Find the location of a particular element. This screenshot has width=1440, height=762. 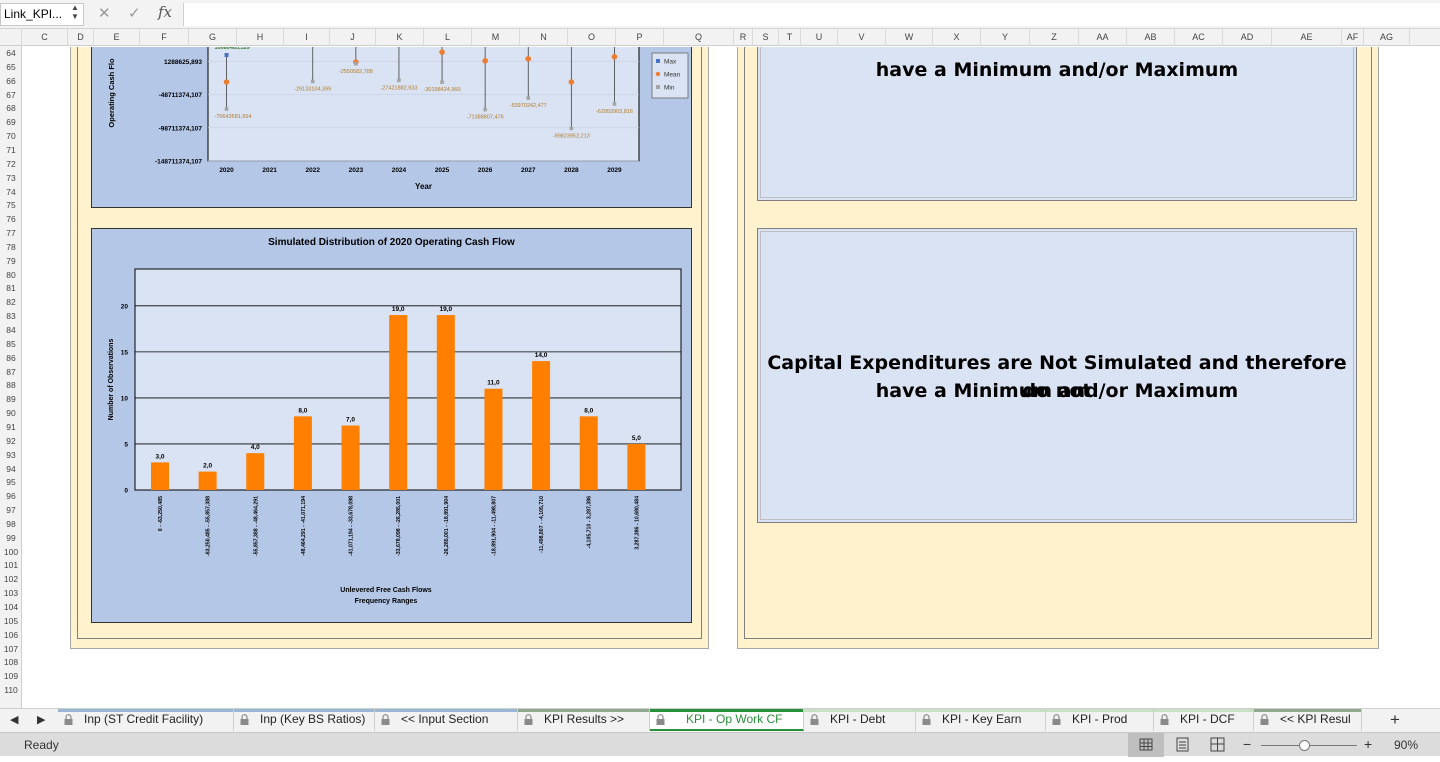

sheet-tab: << Input Section is located at coordinates (446, 720).